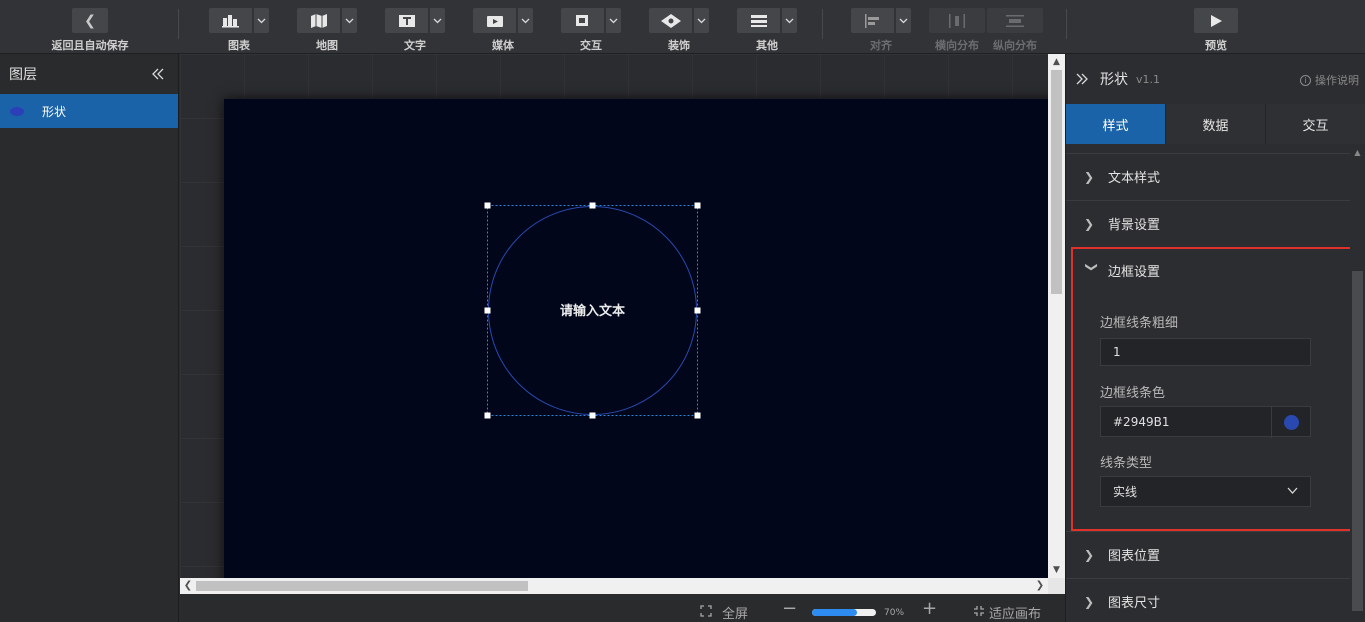  What do you see at coordinates (1148, 79) in the screenshot?
I see `version-label: v1.1` at bounding box center [1148, 79].